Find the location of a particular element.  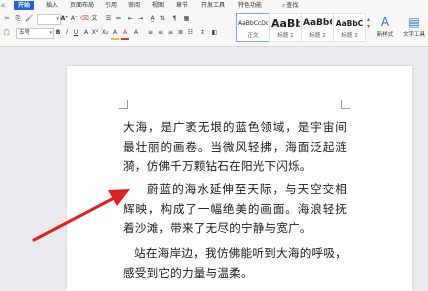

tab-developer: 开发工具 is located at coordinates (213, 5).